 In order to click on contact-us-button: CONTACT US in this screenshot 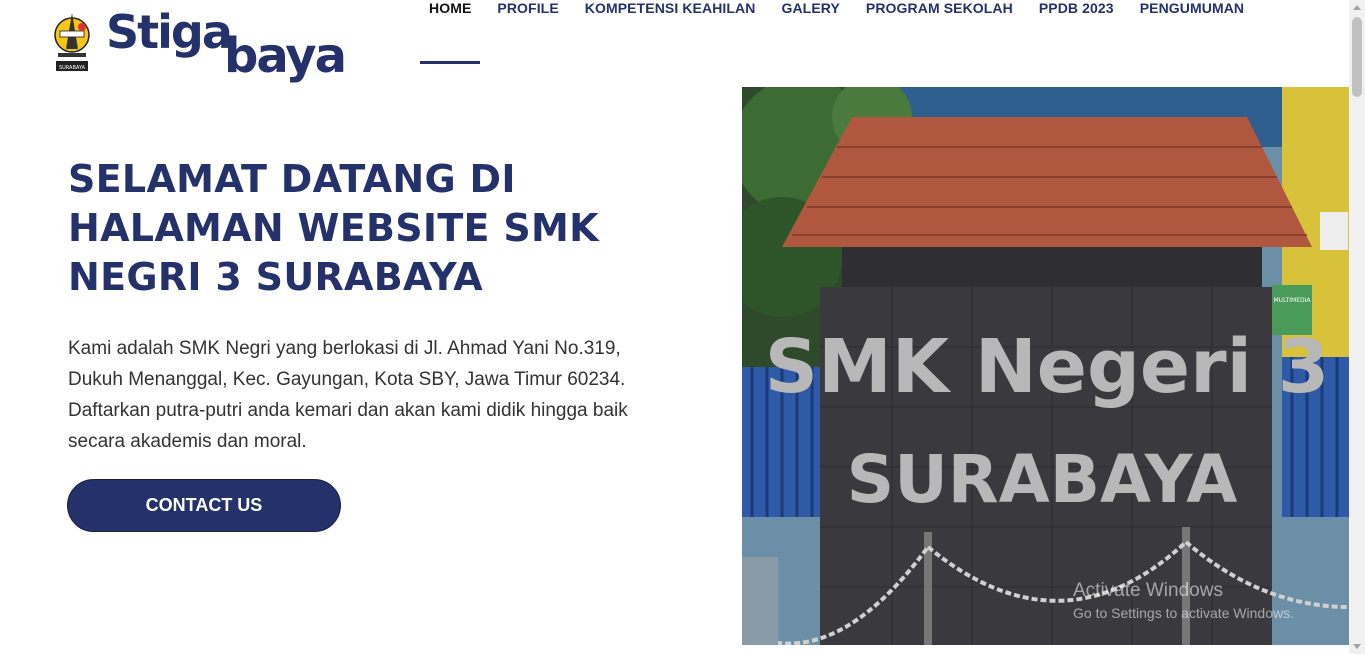, I will do `click(204, 505)`.